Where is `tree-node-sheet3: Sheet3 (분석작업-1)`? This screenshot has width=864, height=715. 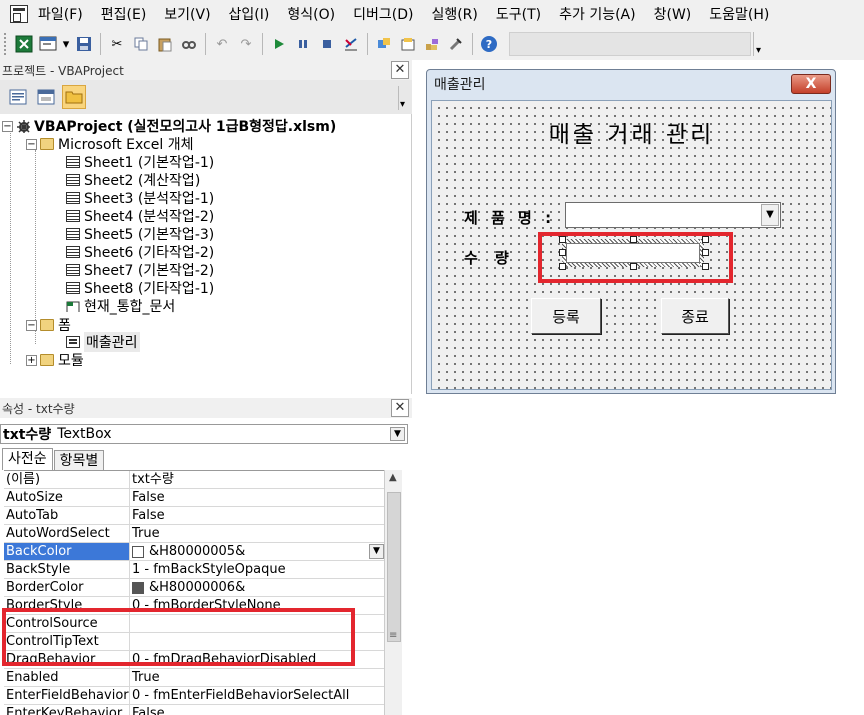
tree-node-sheet3: Sheet3 (분석작업-1) is located at coordinates (140, 198).